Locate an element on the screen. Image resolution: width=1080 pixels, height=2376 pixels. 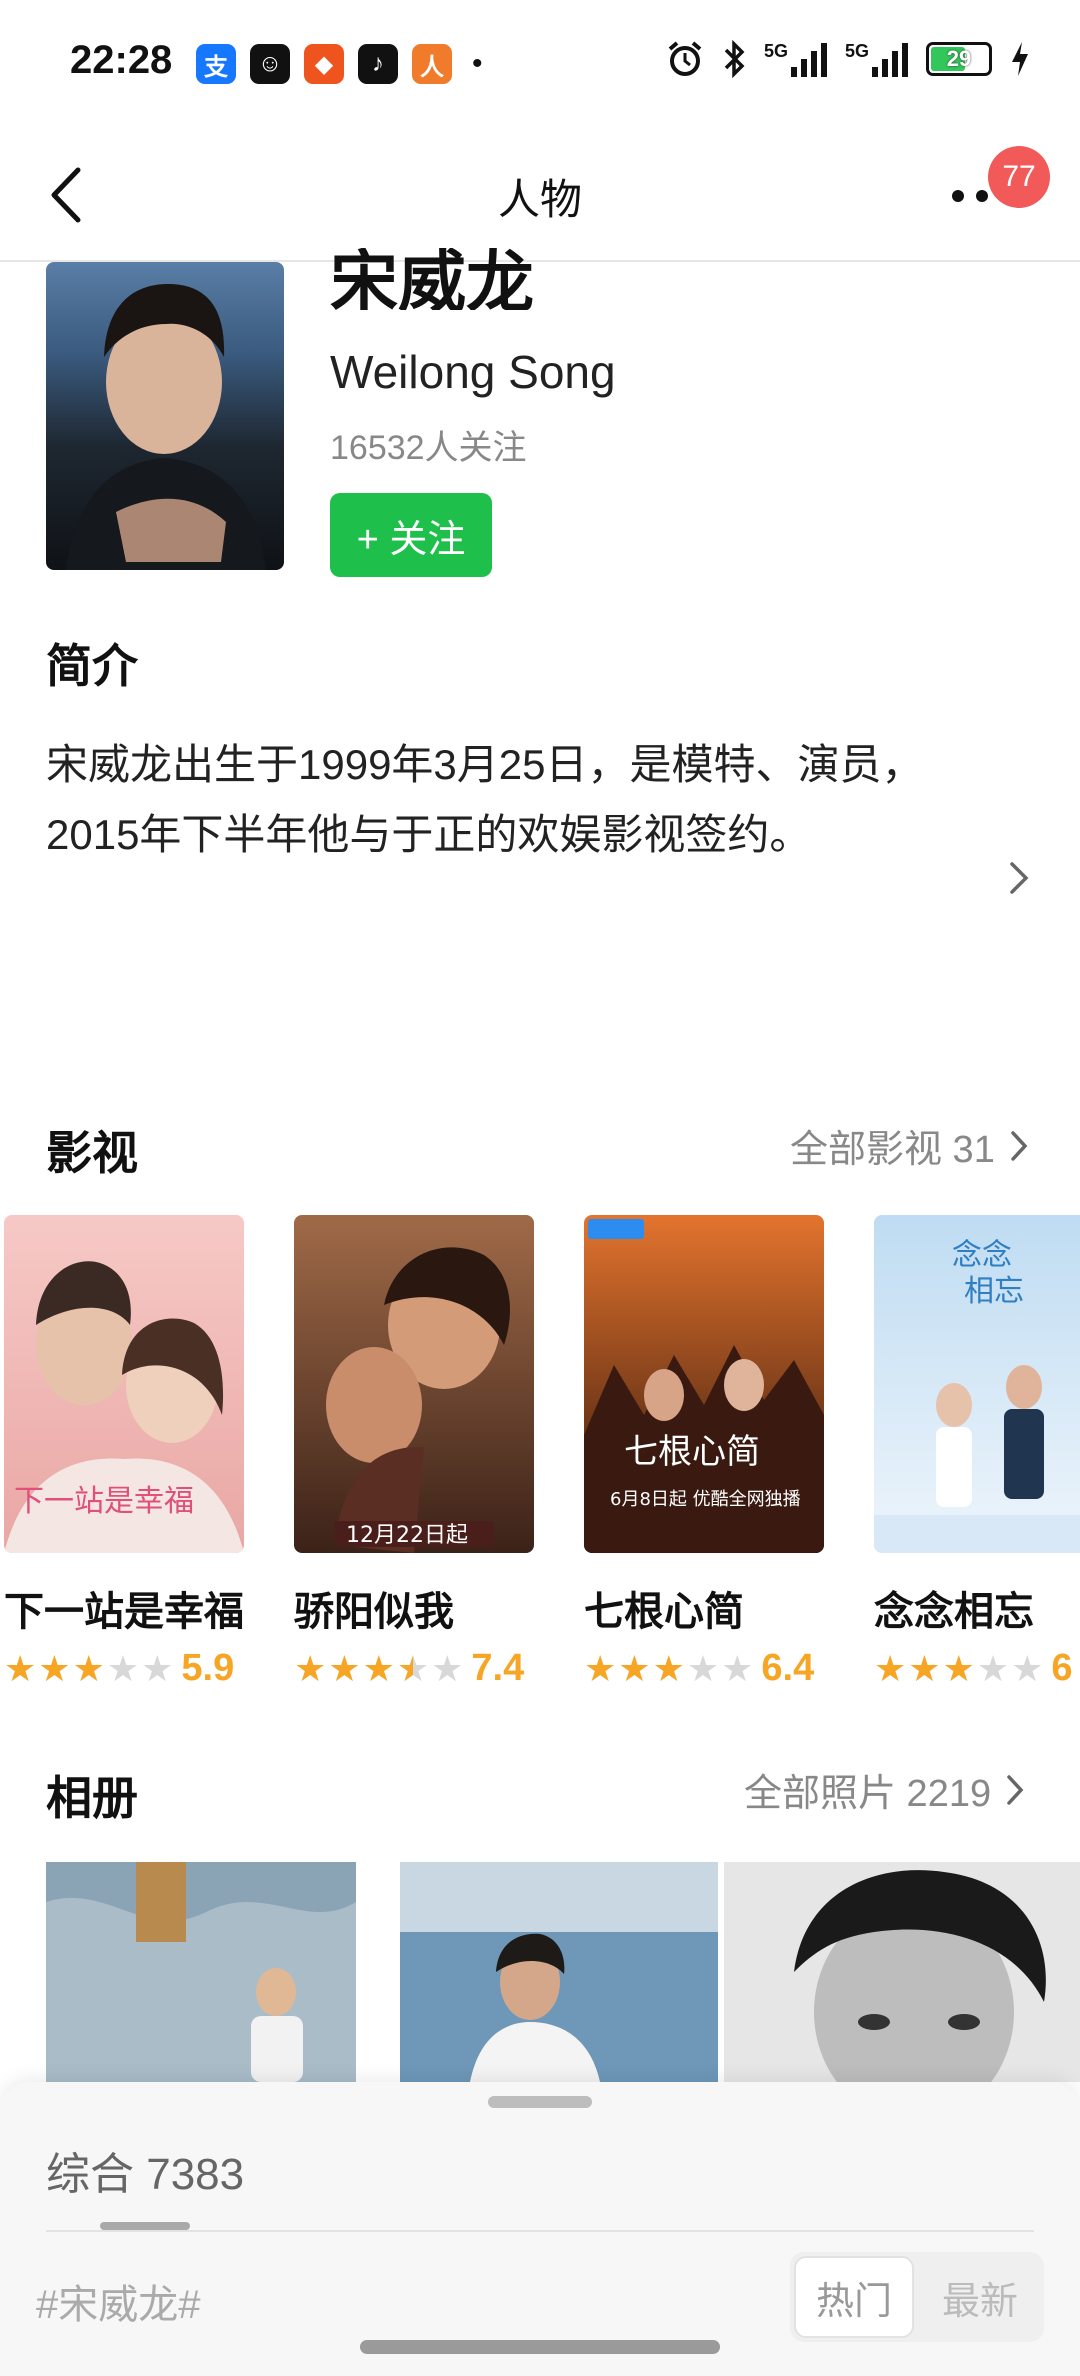
svg-text: 12月22日起 is located at coordinates (407, 1535).